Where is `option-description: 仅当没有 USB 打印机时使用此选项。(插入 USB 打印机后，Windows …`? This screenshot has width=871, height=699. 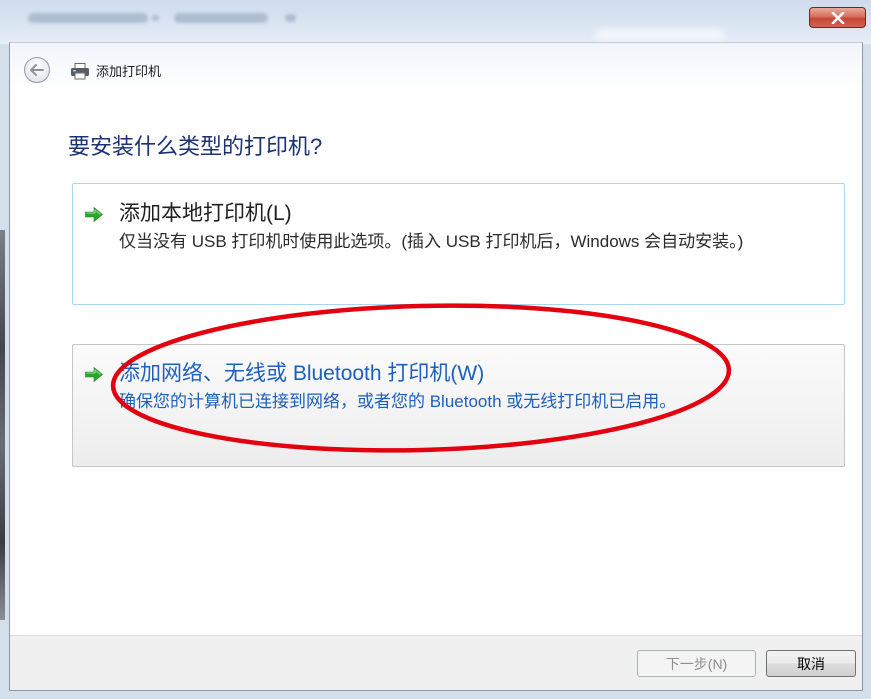 option-description: 仅当没有 USB 打印机时使用此选项。(插入 USB 打印机后，Windows … is located at coordinates (431, 241).